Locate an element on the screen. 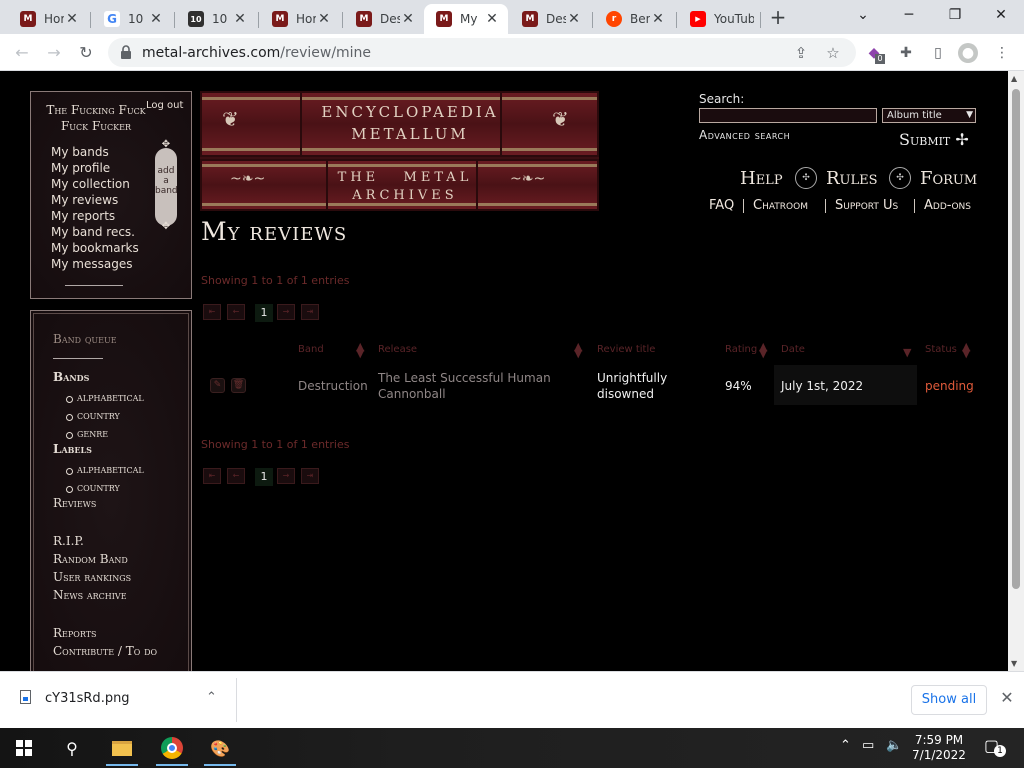 The width and height of the screenshot is (1024, 768). sidebar-item-reports: Reports is located at coordinates (75, 633).